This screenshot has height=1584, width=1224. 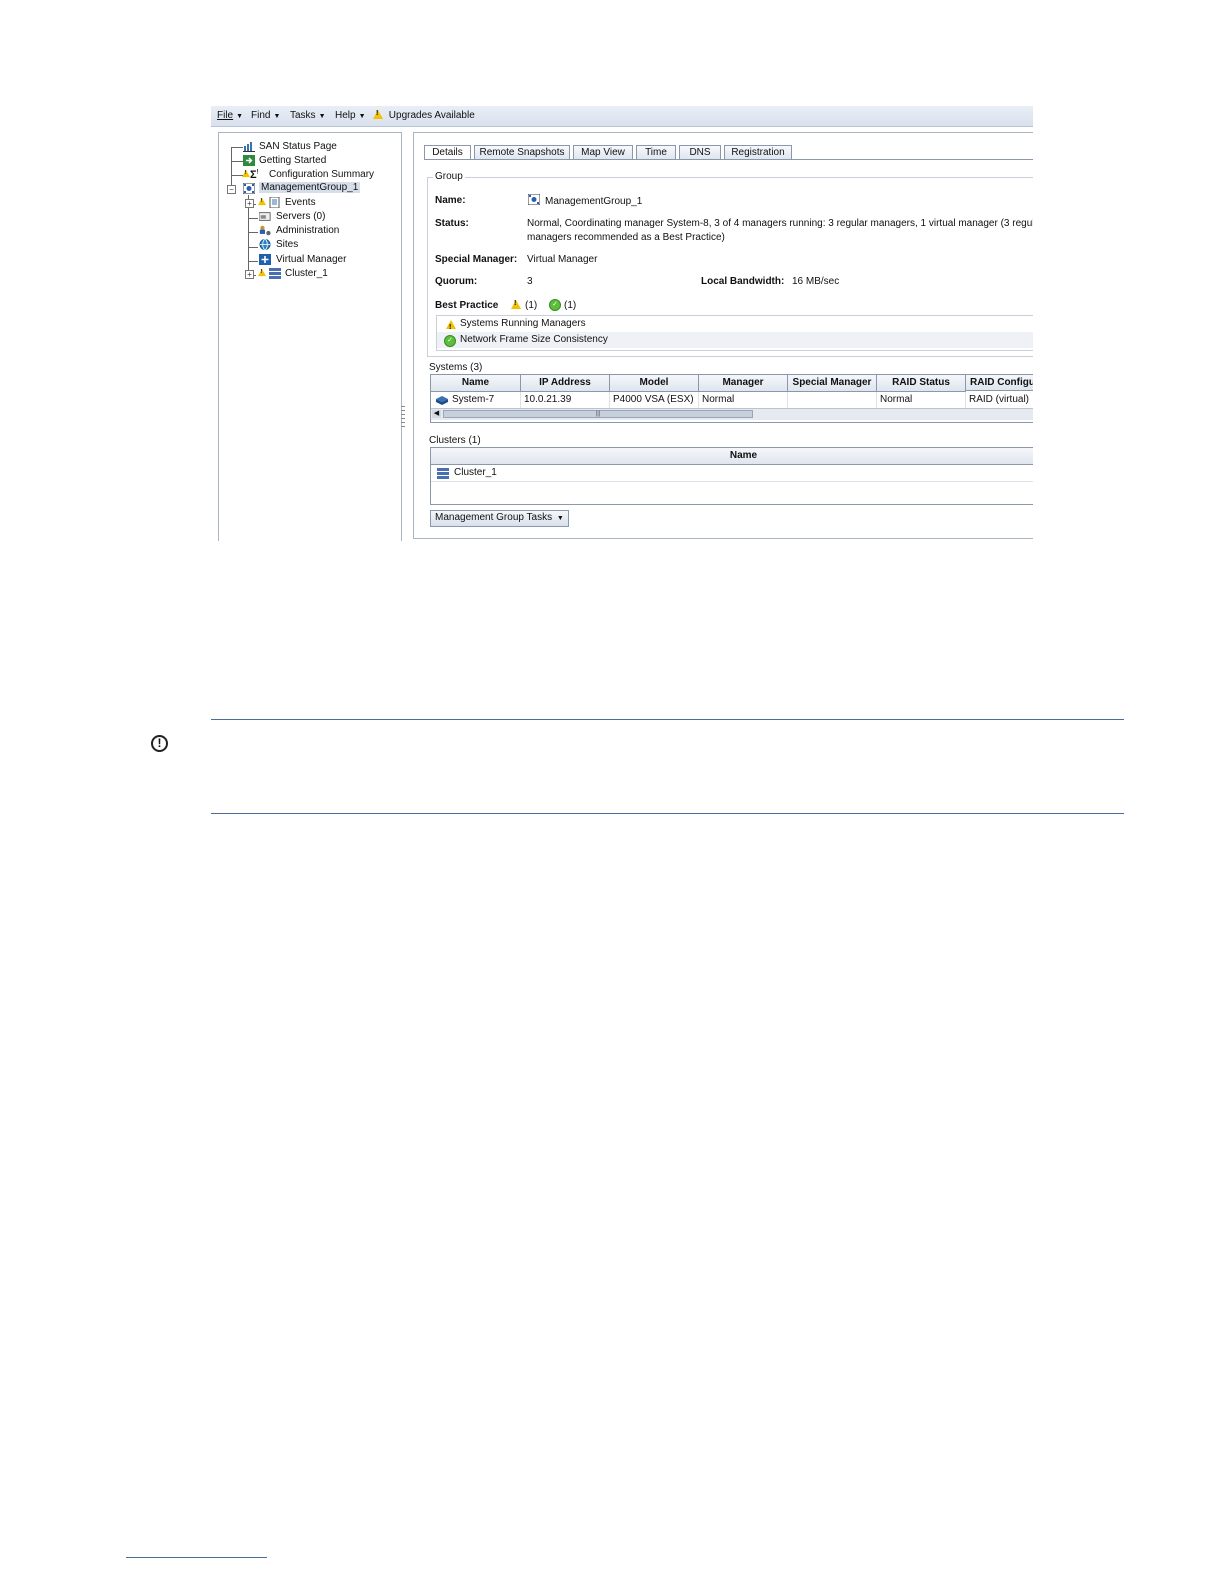 What do you see at coordinates (494, 517) in the screenshot?
I see `tasks-button-label: Management Group Tasks` at bounding box center [494, 517].